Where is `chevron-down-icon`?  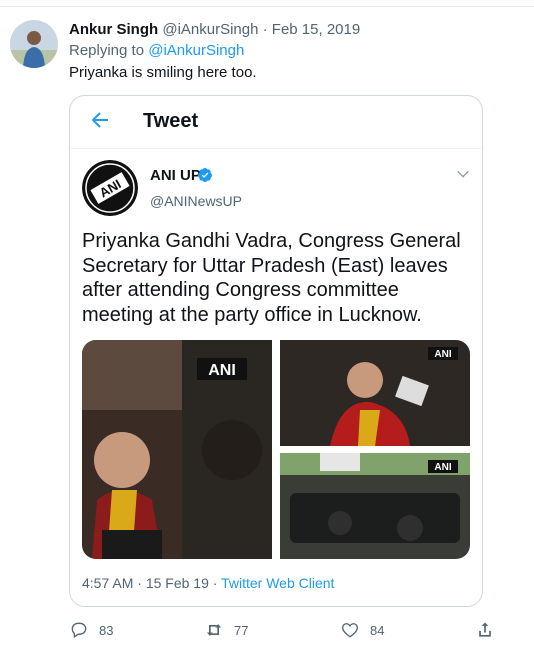
chevron-down-icon is located at coordinates (463, 174).